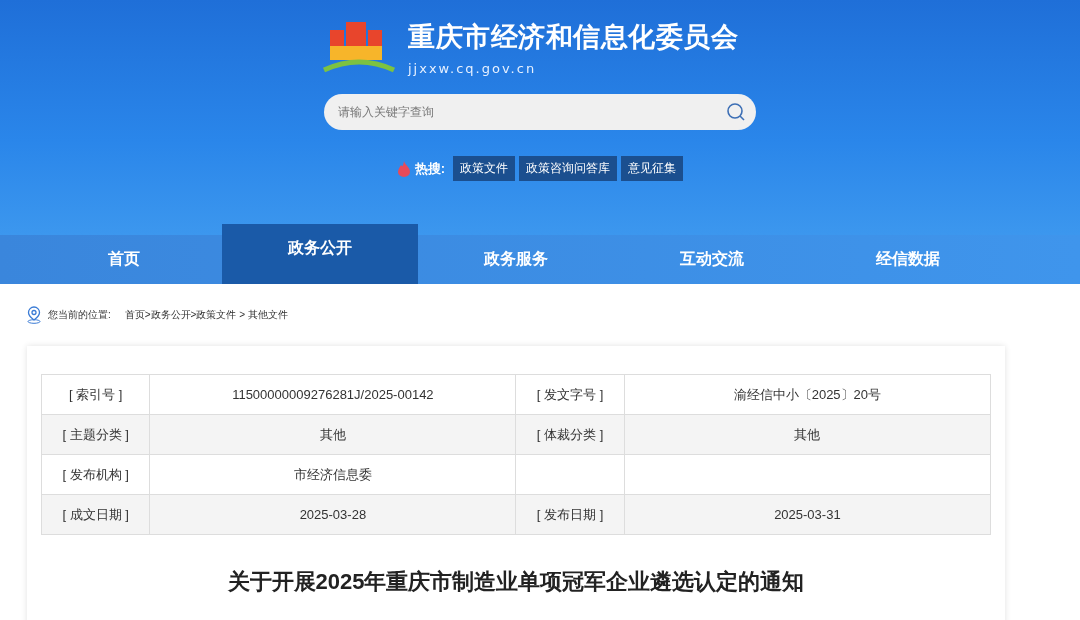  Describe the element at coordinates (807, 394) in the screenshot. I see `table-cell: 渝经信中小〔2025〕20号` at that location.